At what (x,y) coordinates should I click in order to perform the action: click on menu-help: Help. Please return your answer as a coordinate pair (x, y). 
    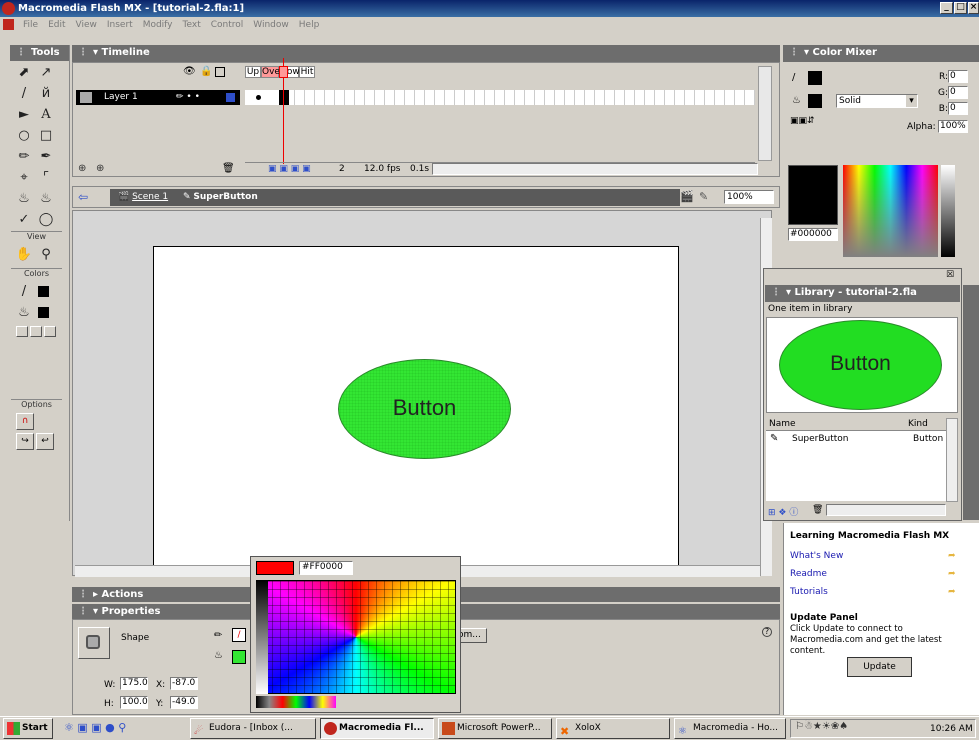
    Looking at the image, I should click on (309, 25).